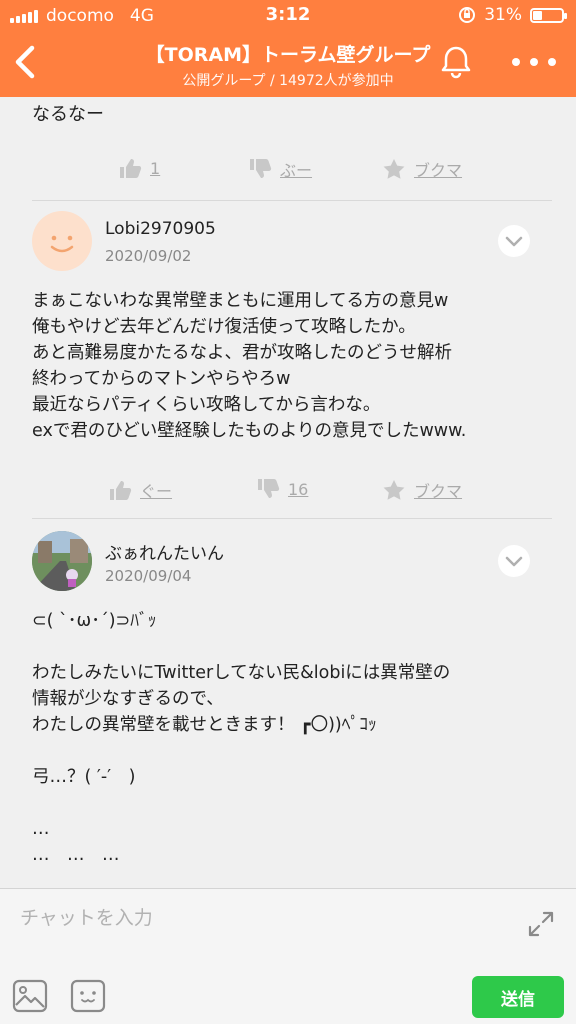  What do you see at coordinates (288, 55) in the screenshot?
I see `group-title: 【TORAM】トーラム壁グループ` at bounding box center [288, 55].